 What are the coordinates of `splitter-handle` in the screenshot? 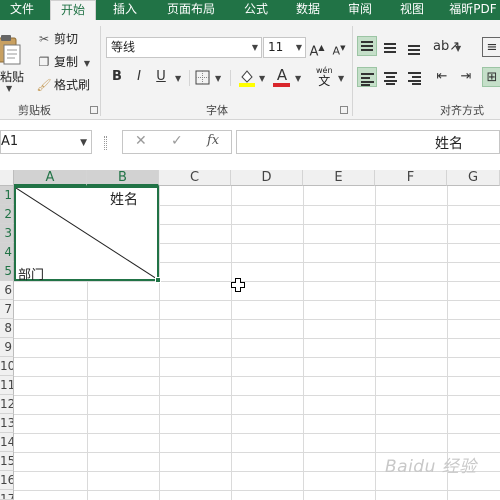 It's located at (105, 143).